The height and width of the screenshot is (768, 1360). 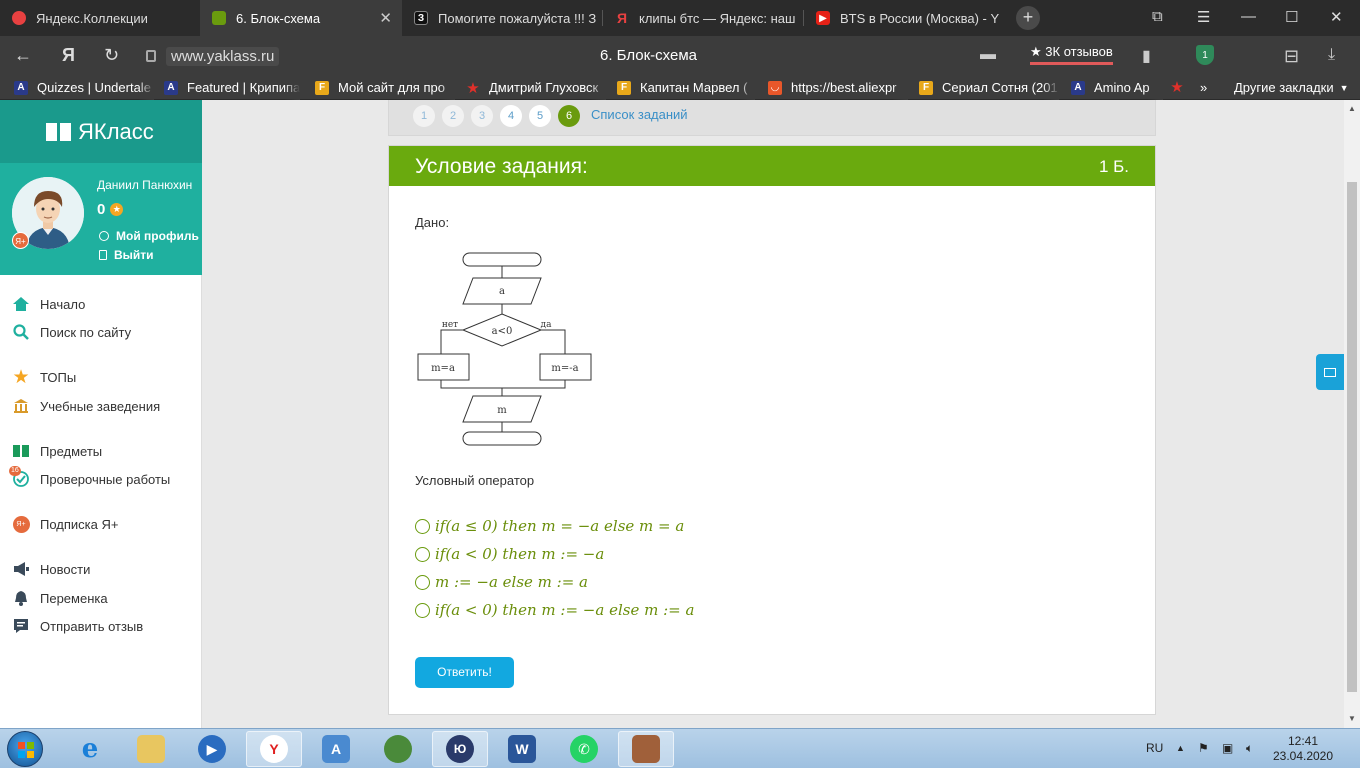 I want to click on sidebar-item-schools: Учебные заведения, so click(x=86, y=406).